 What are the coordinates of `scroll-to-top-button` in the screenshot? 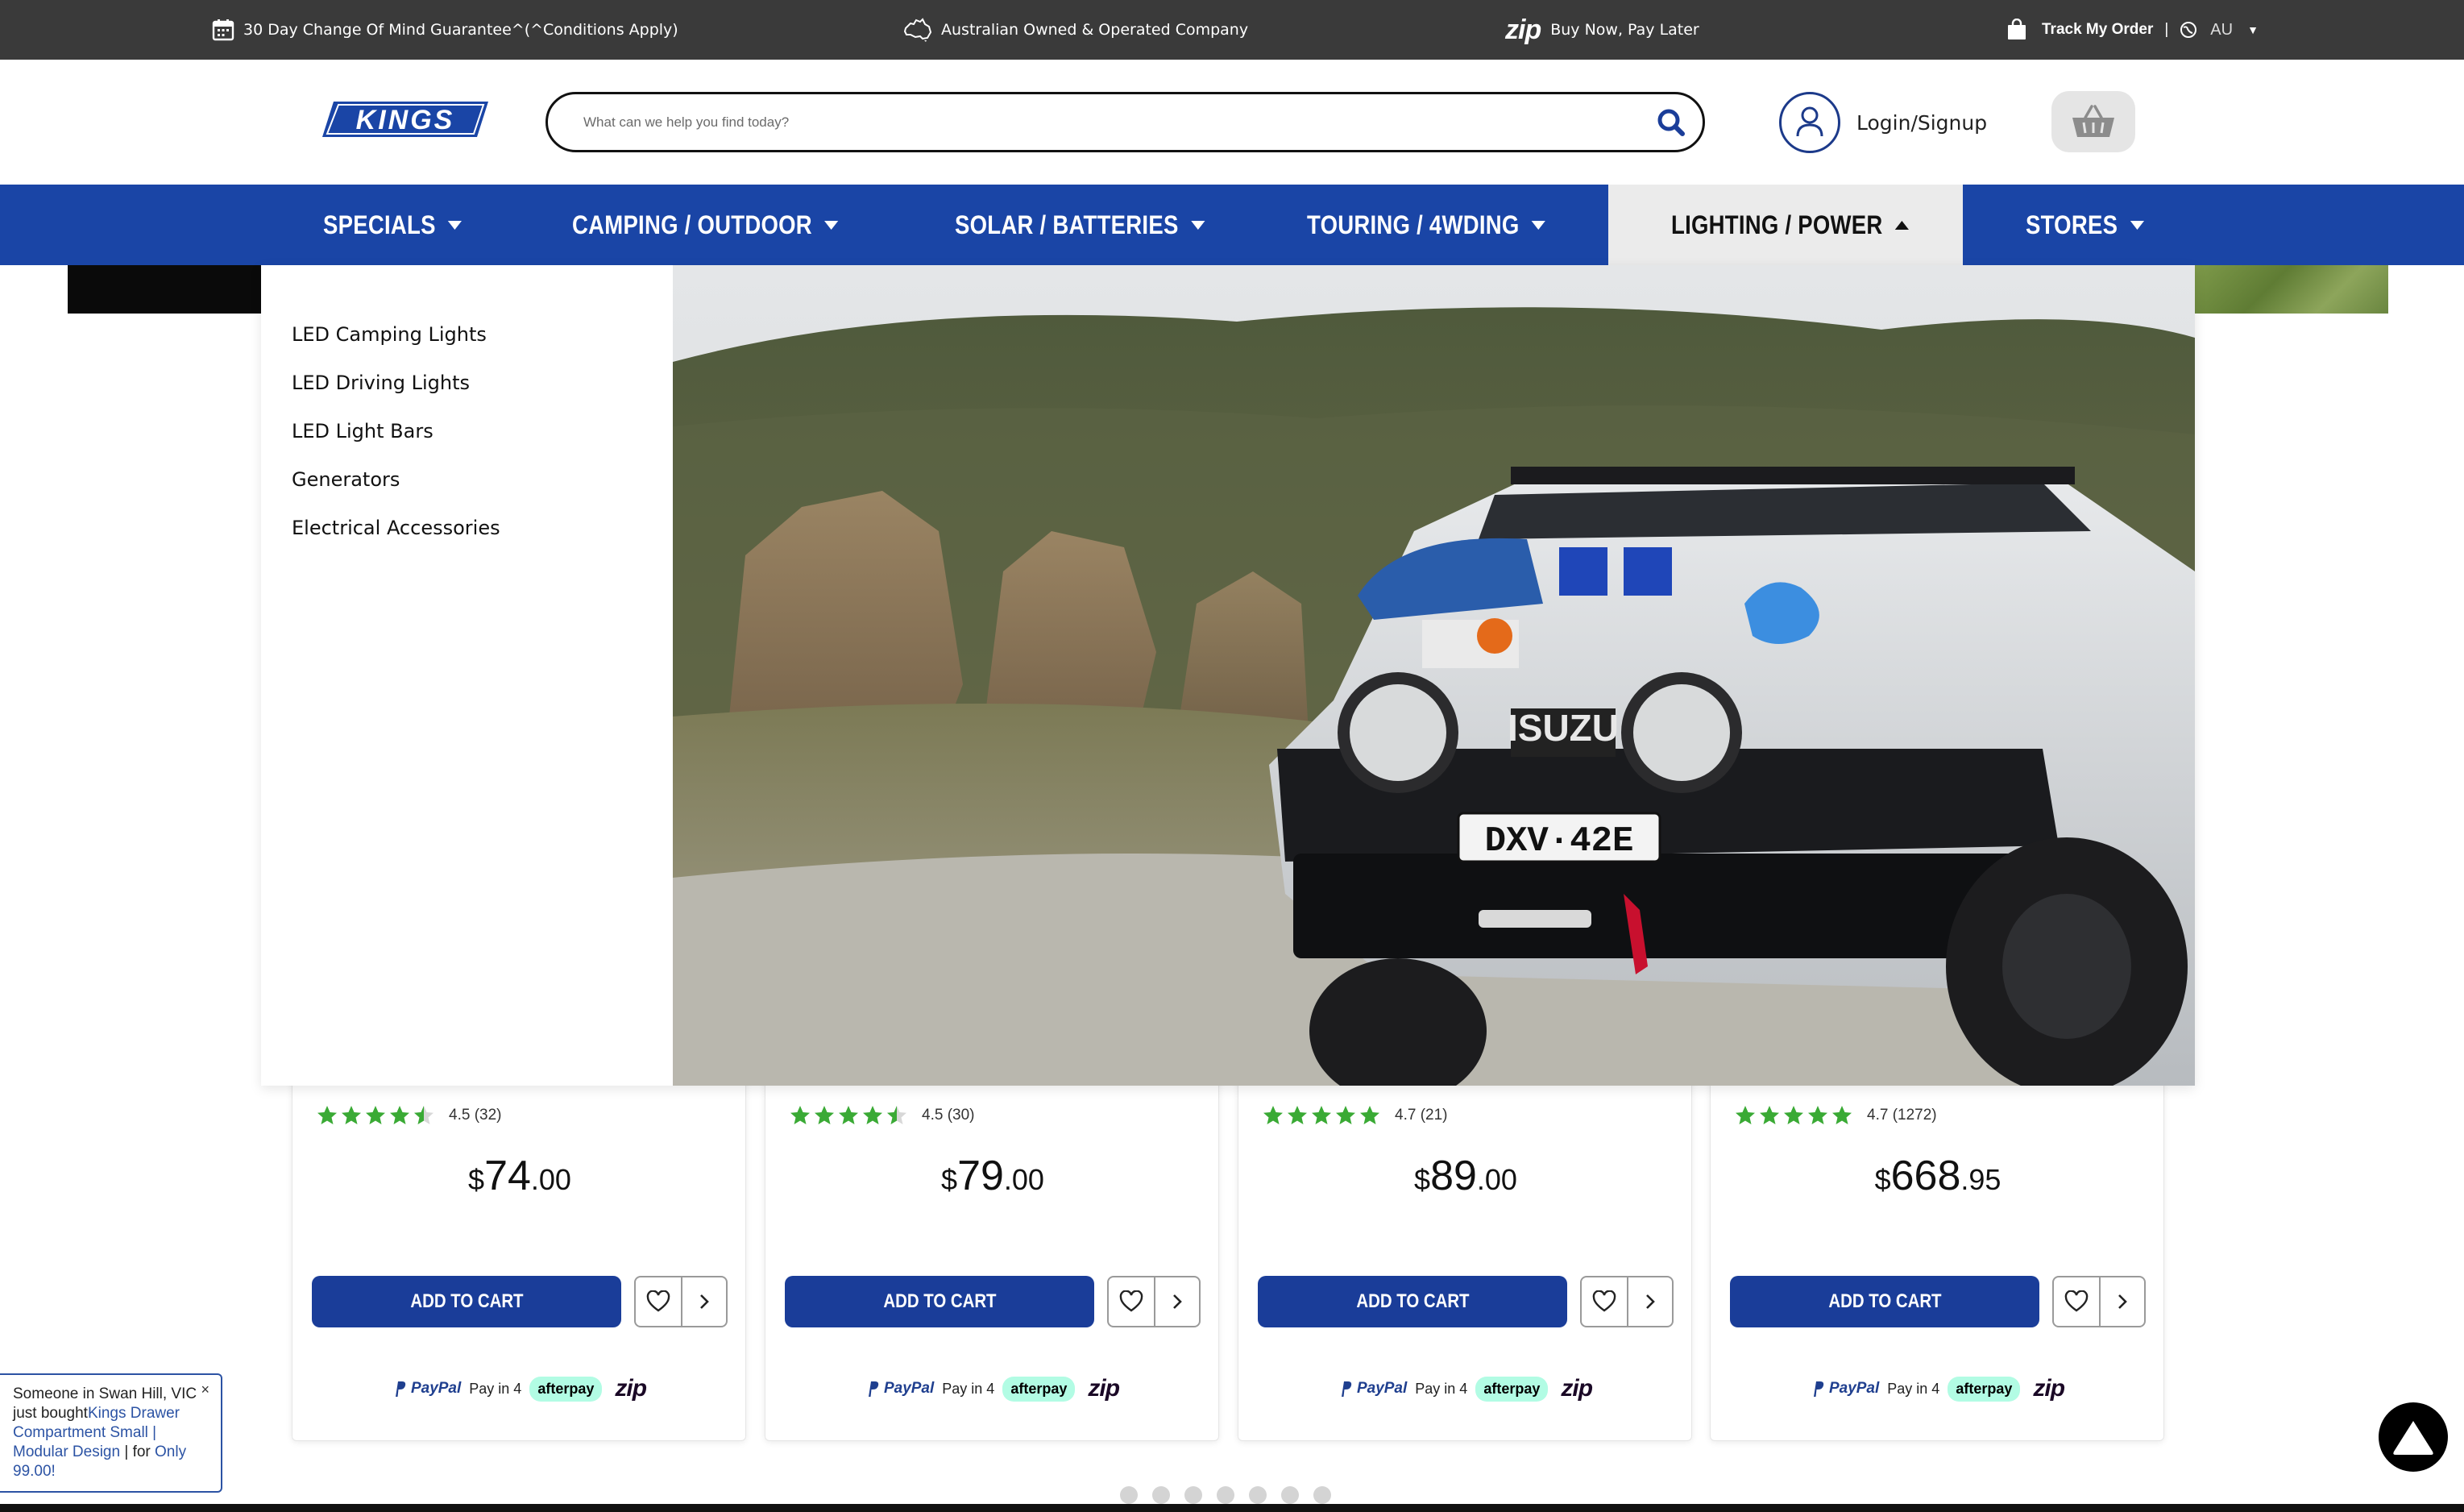 It's located at (2413, 1437).